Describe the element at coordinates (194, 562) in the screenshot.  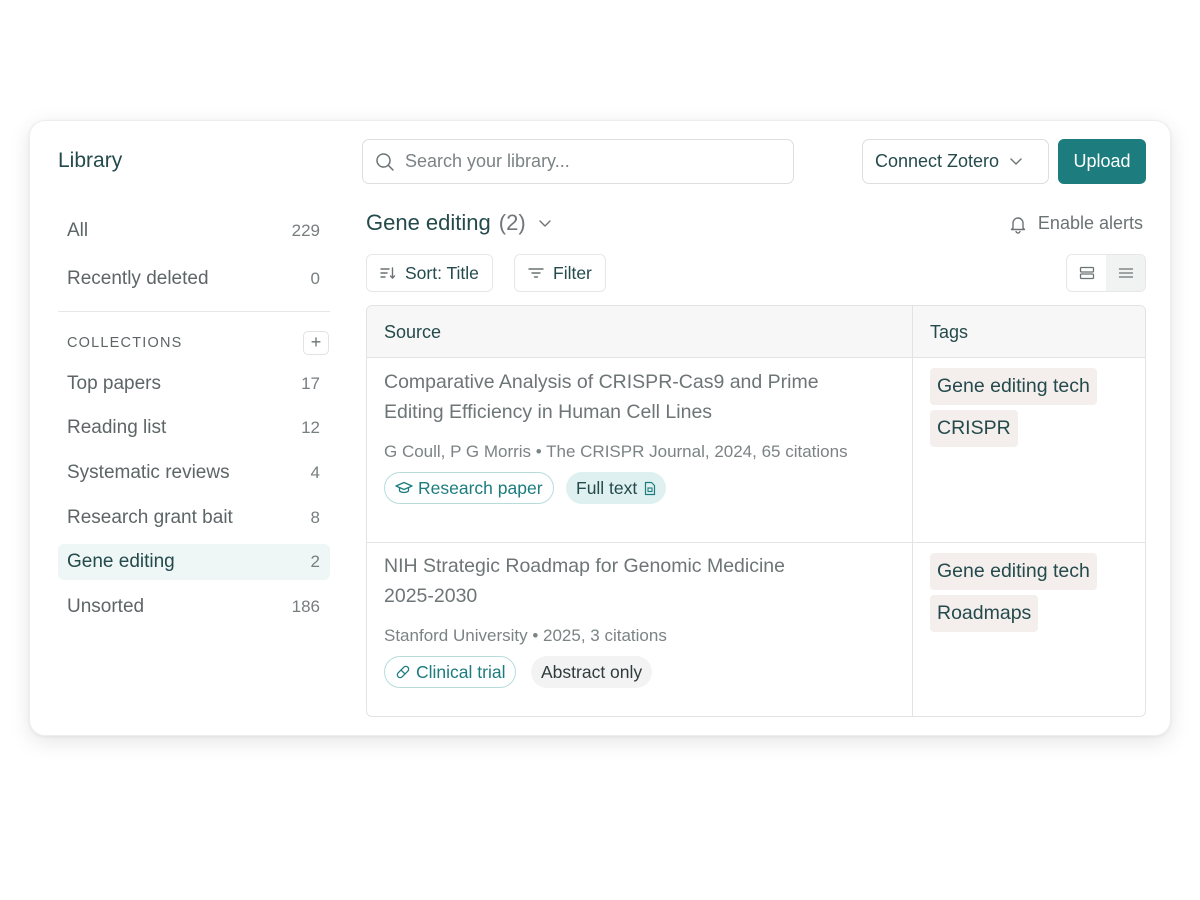
I see `sidebar-item-gene-editing: Gene editing 2` at that location.